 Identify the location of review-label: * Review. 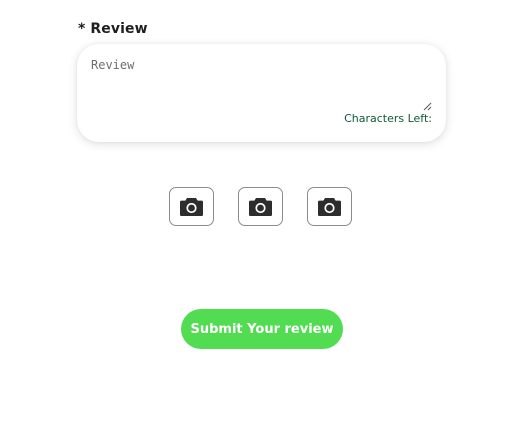
(113, 29).